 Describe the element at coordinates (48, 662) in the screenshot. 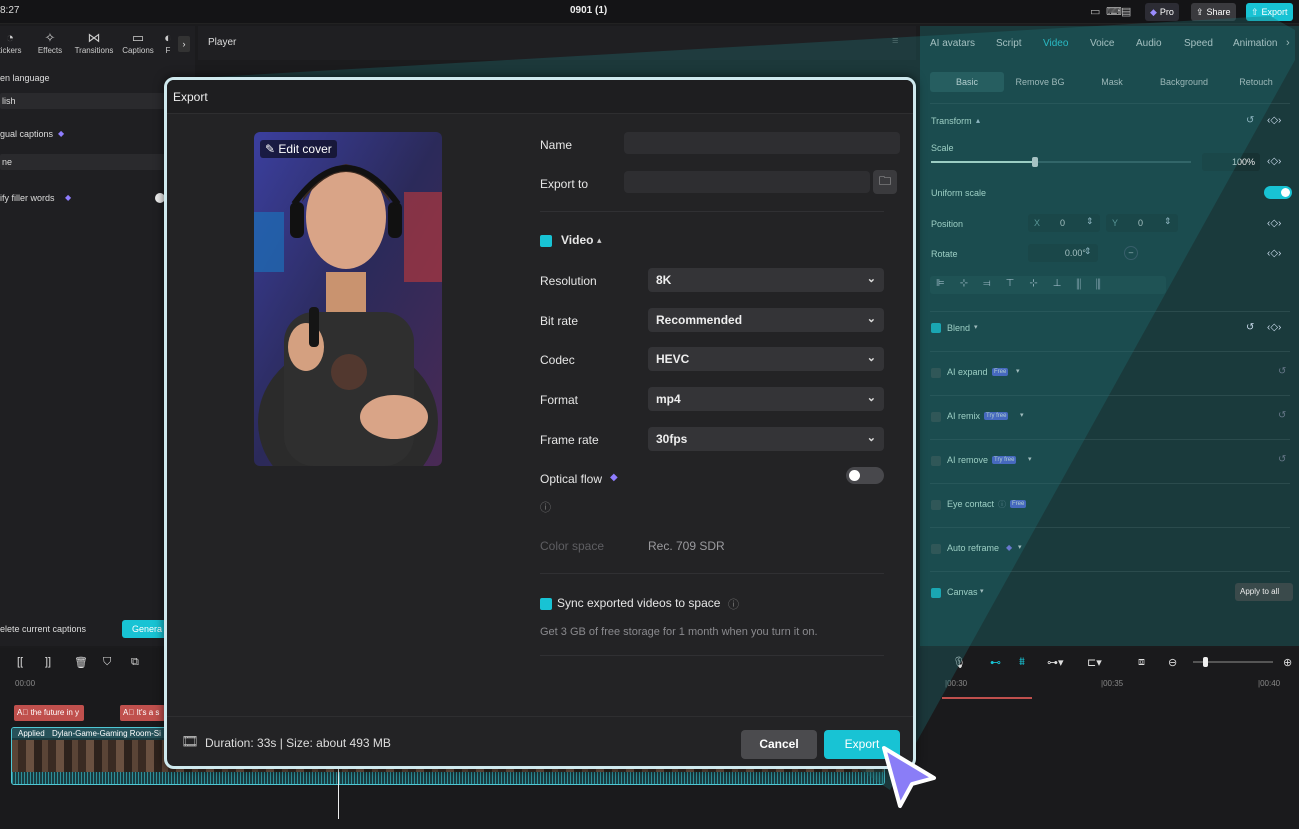

I see `split-right-icon: ]]` at that location.